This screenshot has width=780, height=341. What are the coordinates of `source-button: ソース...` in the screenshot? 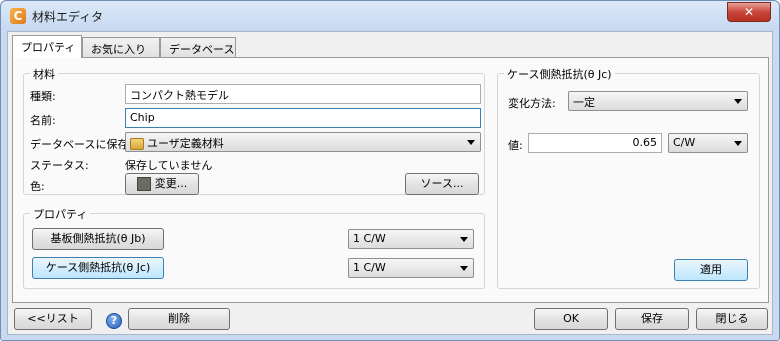 It's located at (442, 184).